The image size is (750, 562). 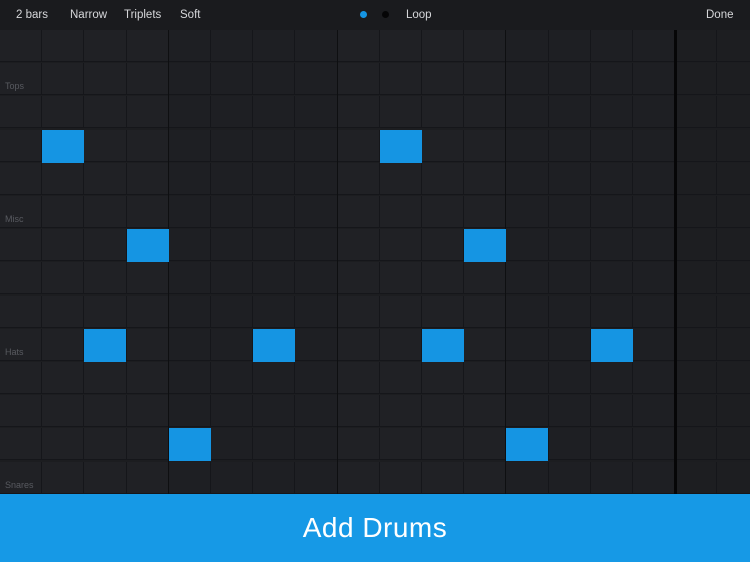 I want to click on triplets-button: Triplets, so click(x=142, y=15).